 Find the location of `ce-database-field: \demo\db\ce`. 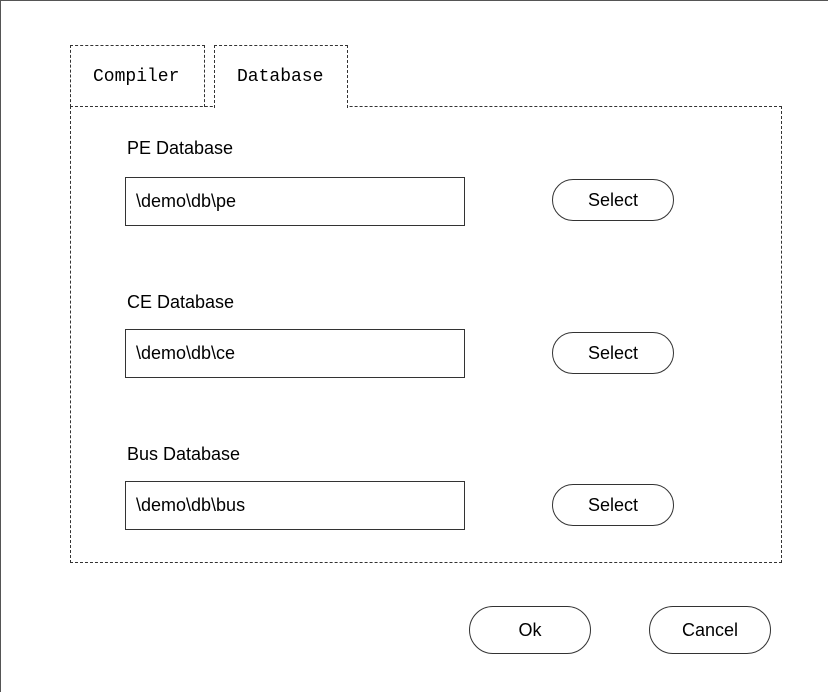

ce-database-field: \demo\db\ce is located at coordinates (295, 353).